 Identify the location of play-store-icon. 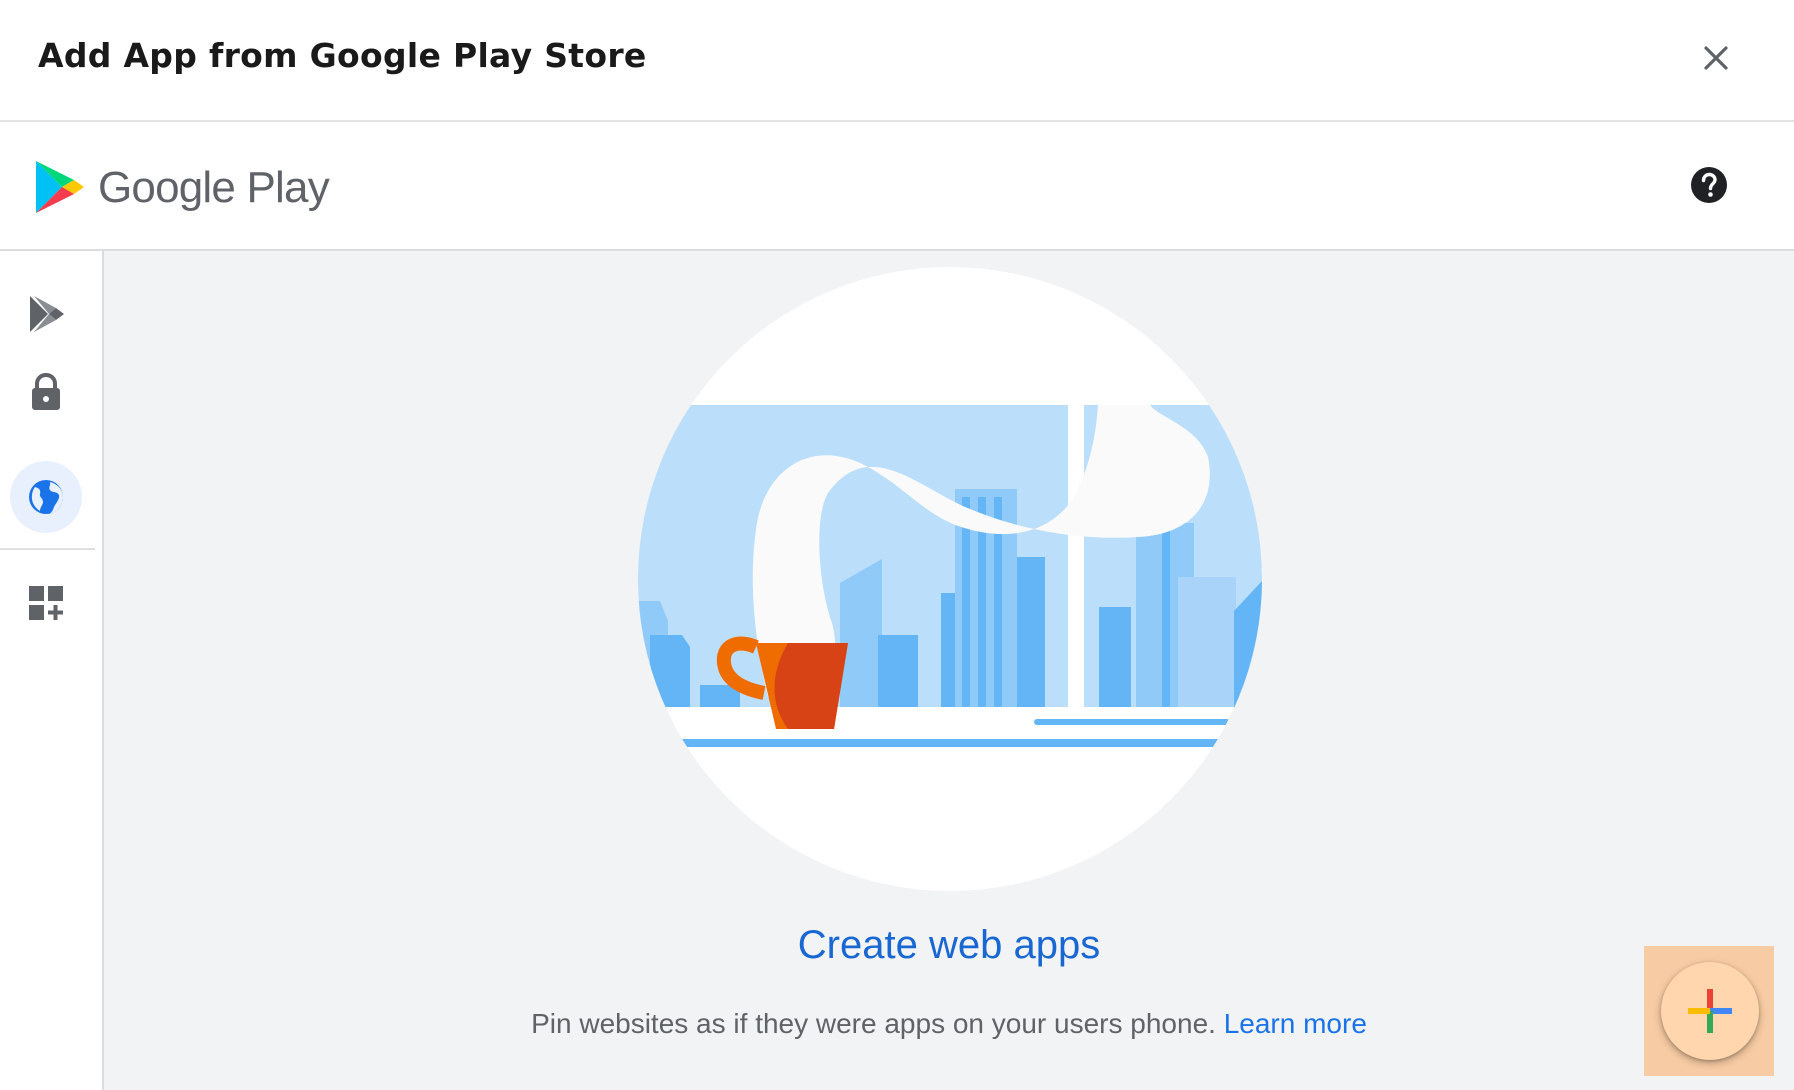
(47, 314).